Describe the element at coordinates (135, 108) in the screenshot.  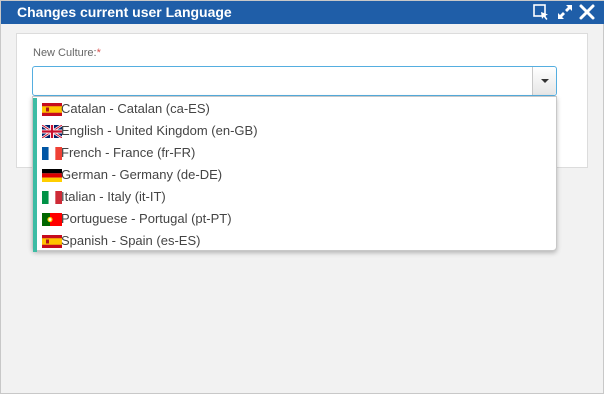
I see `option-label: Catalan - Catalan (ca-ES)` at that location.